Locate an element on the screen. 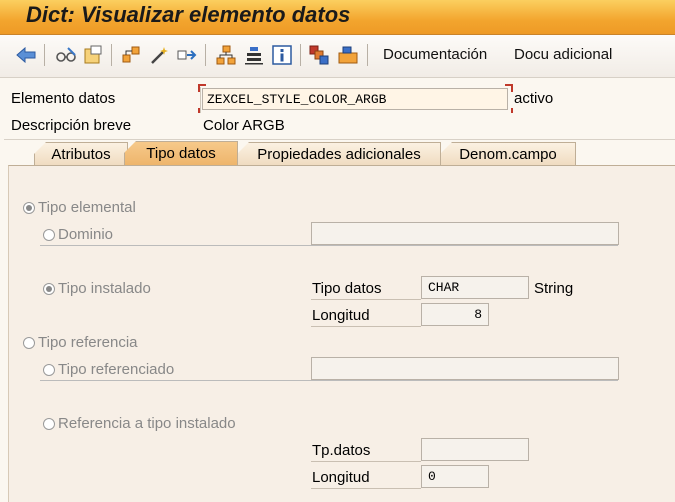  docu-adicional-button: Docu adicional is located at coordinates (563, 54).